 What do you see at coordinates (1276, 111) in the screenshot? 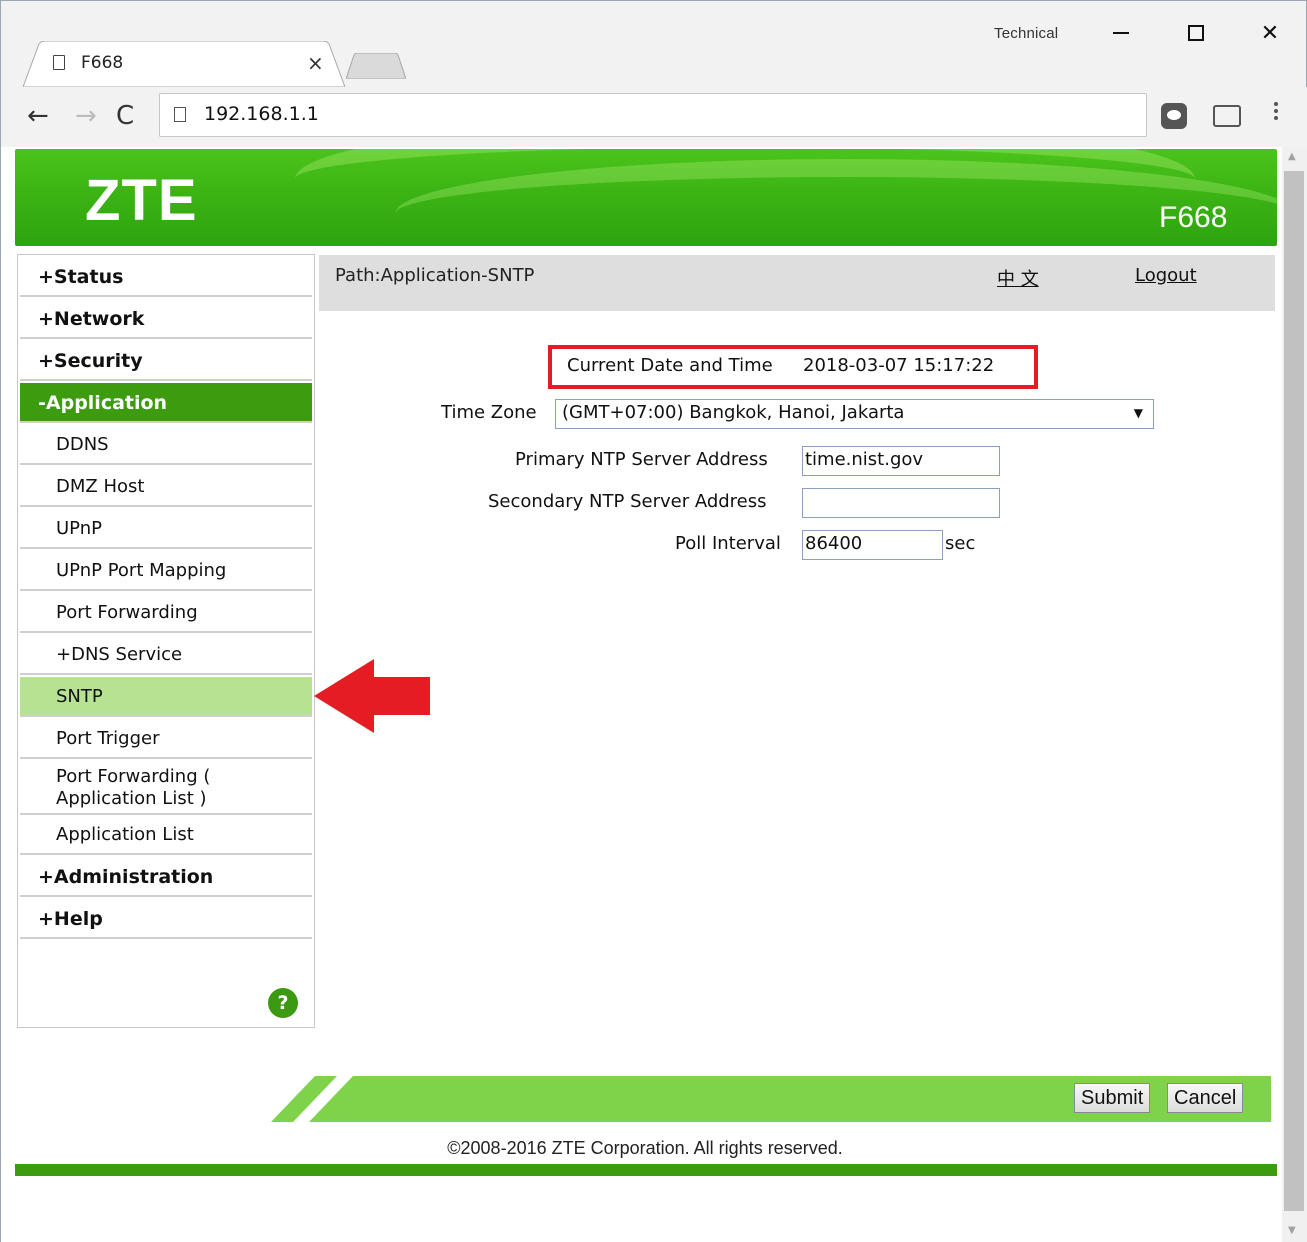
I see `browser-menu-icon` at bounding box center [1276, 111].